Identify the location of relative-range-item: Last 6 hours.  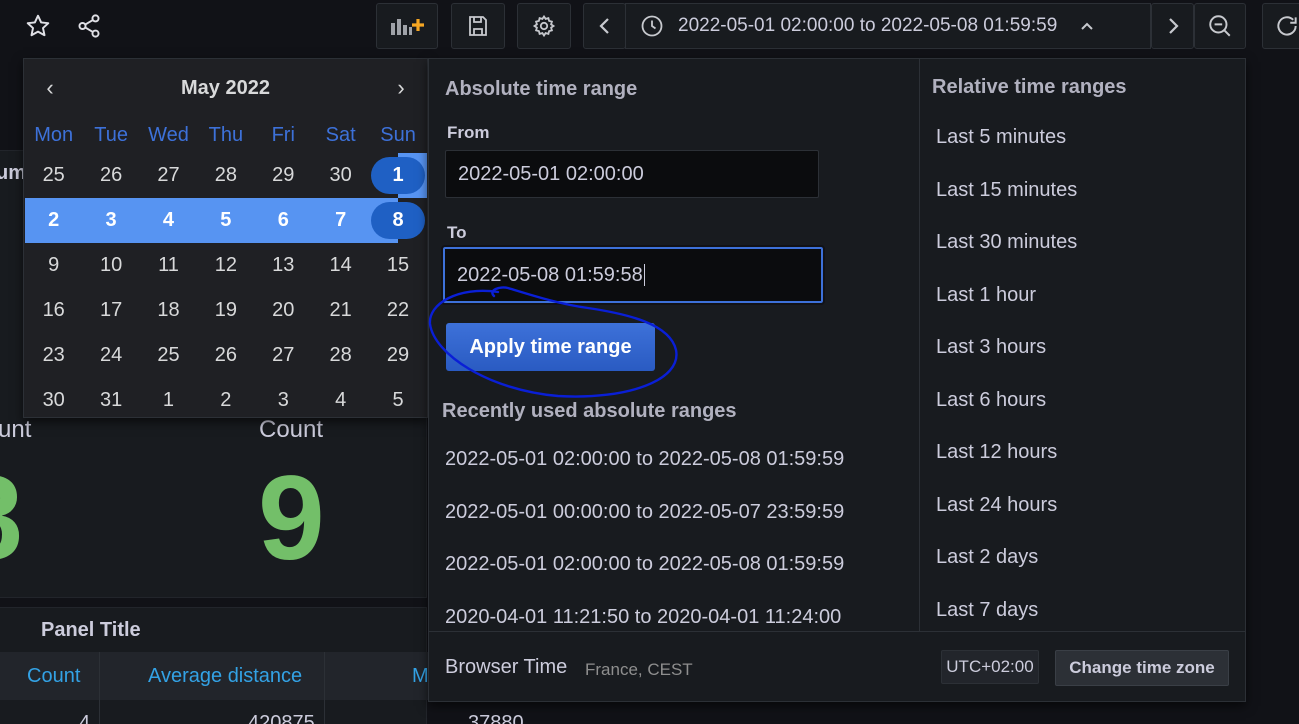
(991, 400).